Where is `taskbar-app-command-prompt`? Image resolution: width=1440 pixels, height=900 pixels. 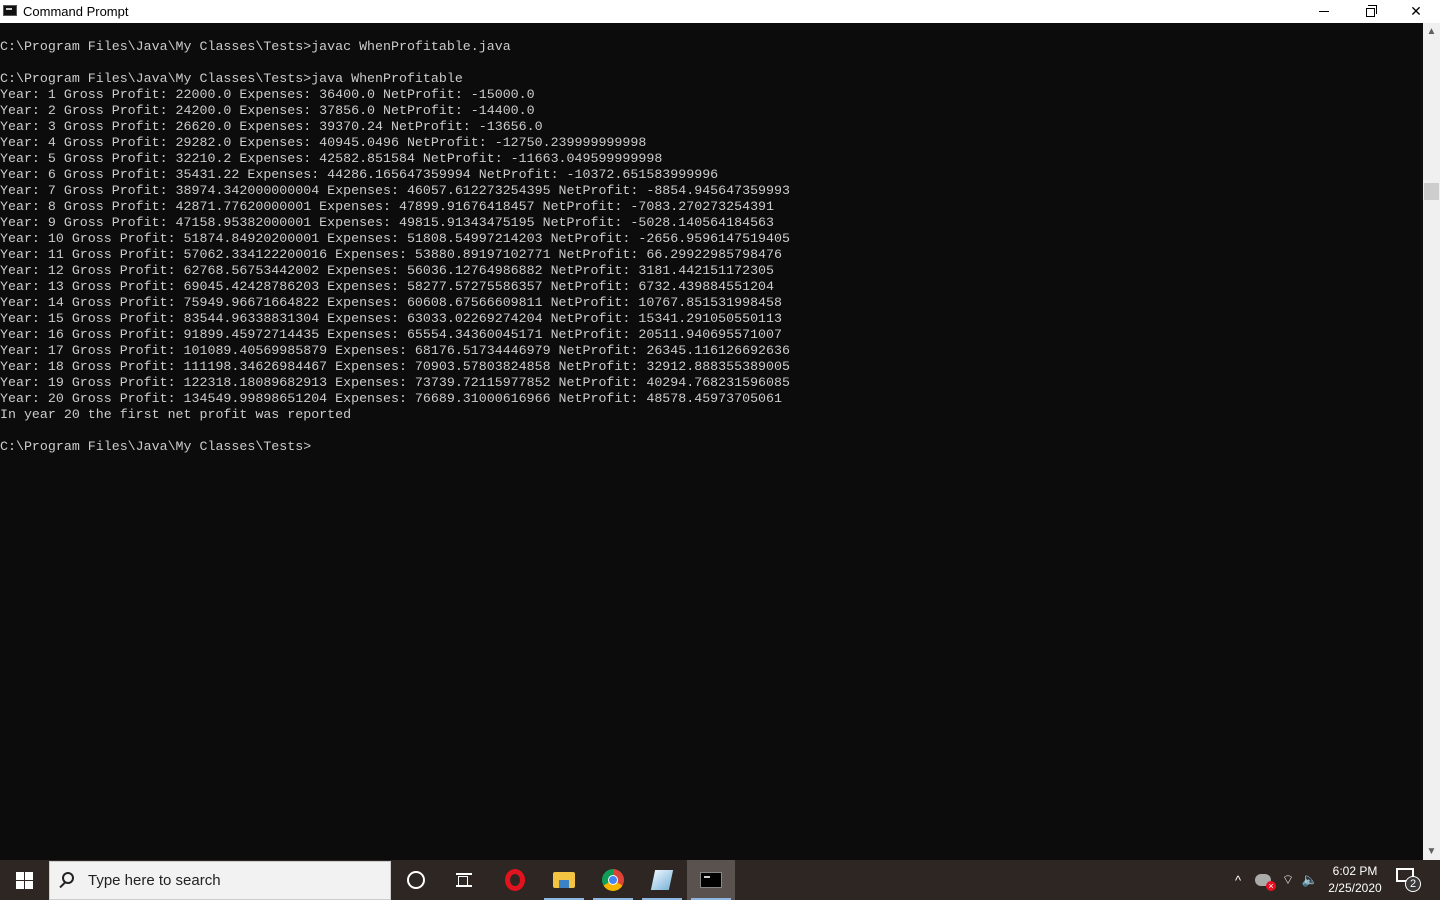 taskbar-app-command-prompt is located at coordinates (711, 880).